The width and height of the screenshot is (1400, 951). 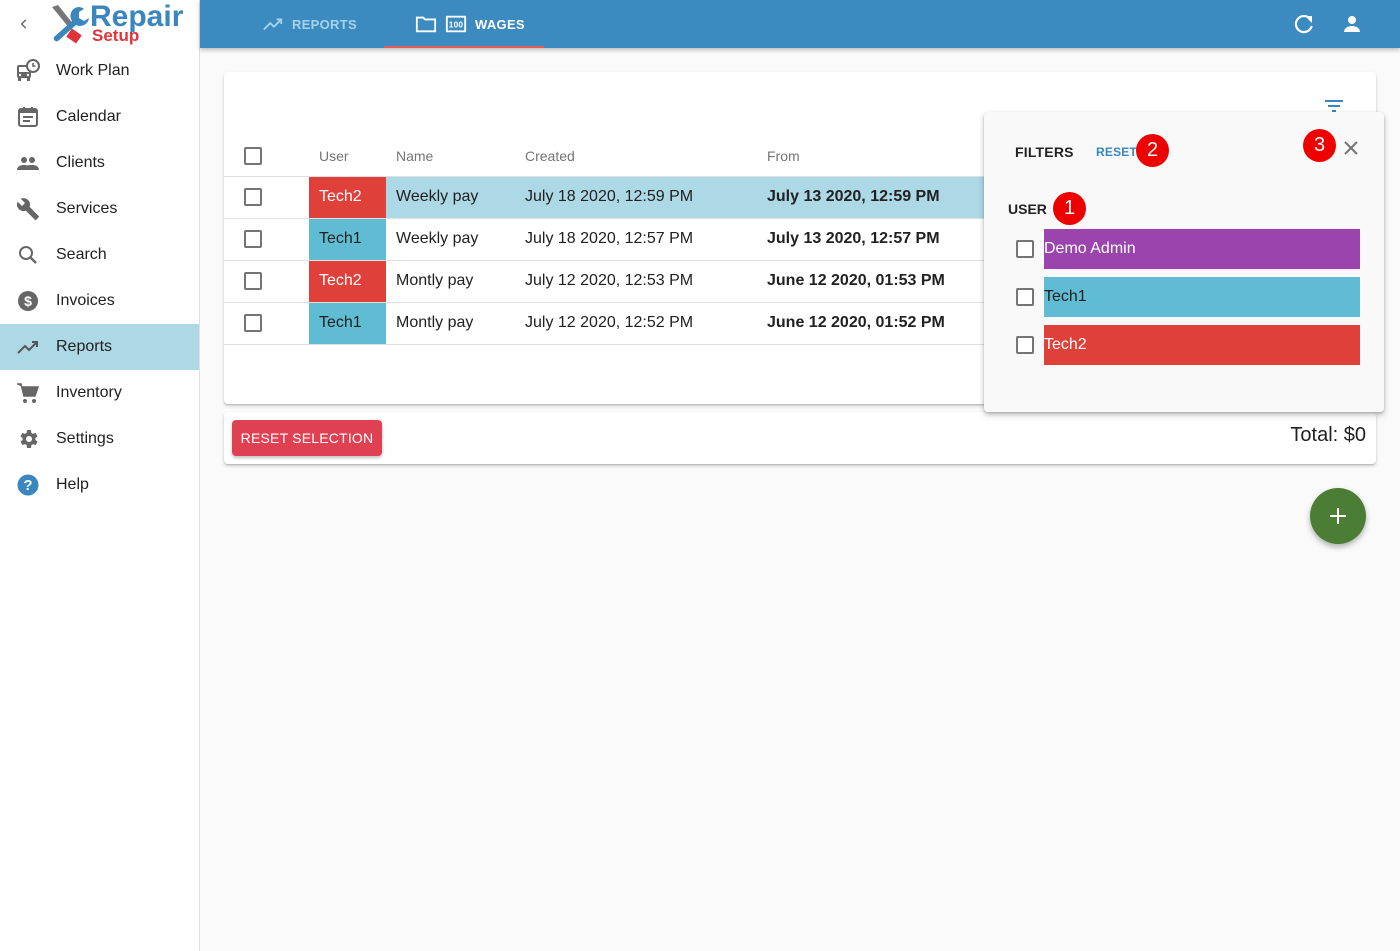 I want to click on created-cell: July 12 2020, 12:52 PM, so click(x=641, y=323).